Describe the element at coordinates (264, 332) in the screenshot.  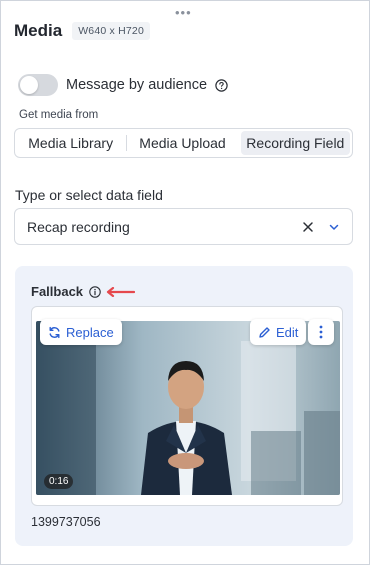
I see `pencil-icon` at that location.